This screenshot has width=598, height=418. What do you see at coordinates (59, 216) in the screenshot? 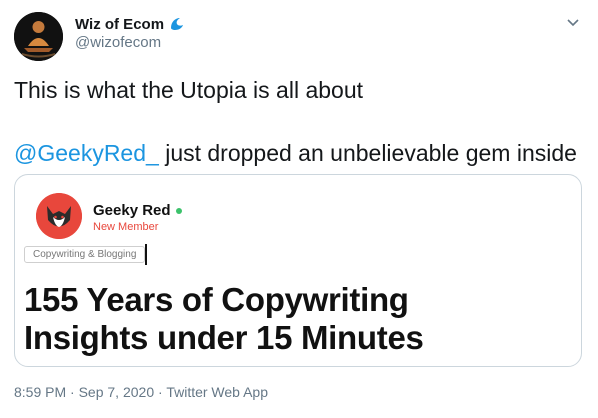
I see `card-avatar` at bounding box center [59, 216].